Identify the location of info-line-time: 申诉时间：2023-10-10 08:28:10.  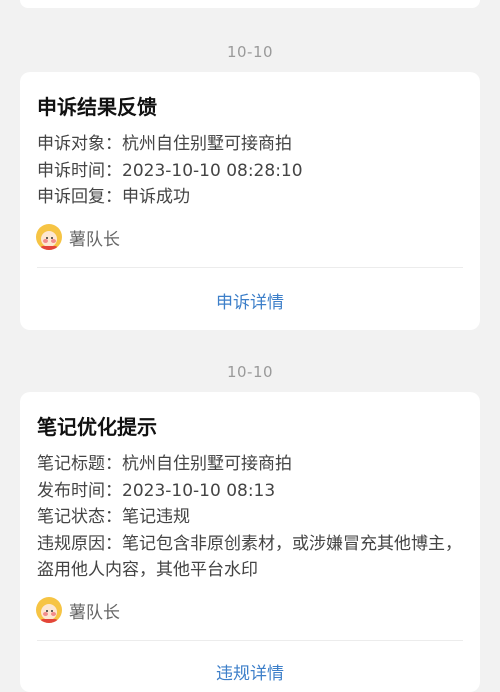
(252, 171).